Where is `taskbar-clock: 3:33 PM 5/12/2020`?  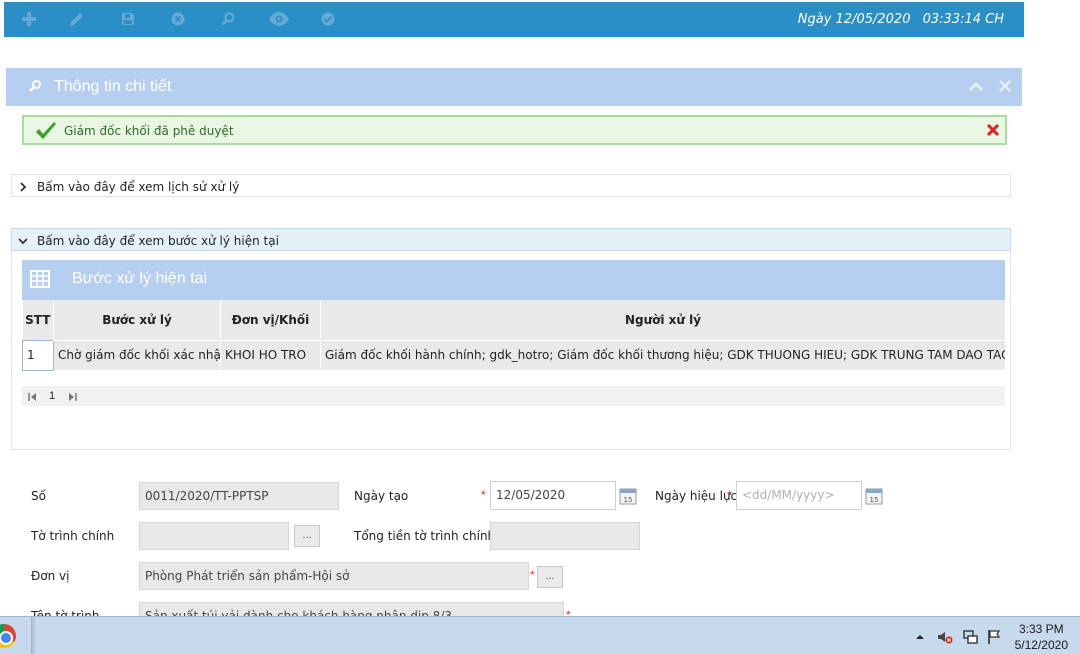
taskbar-clock: 3:33 PM 5/12/2020 is located at coordinates (1041, 637).